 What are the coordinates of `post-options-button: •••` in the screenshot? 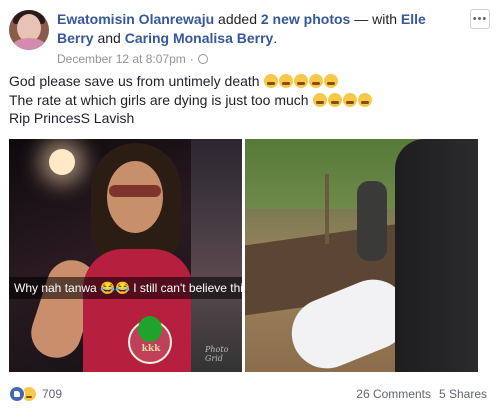 It's located at (480, 19).